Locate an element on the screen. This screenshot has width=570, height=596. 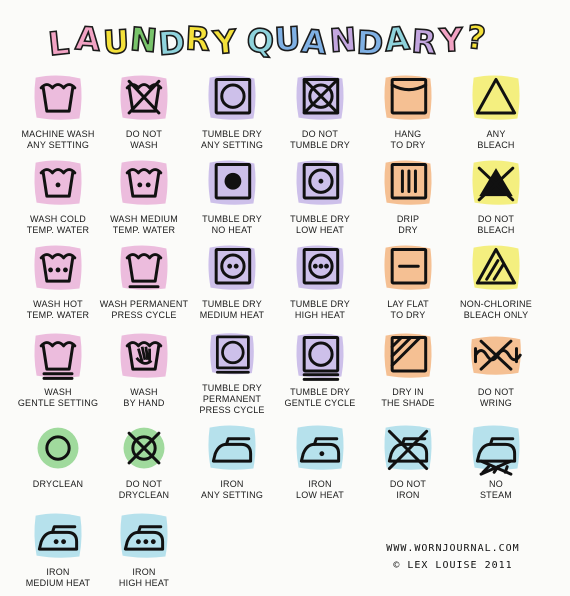
symbol-label: DO NOT DRYCLEAN is located at coordinates (144, 489).